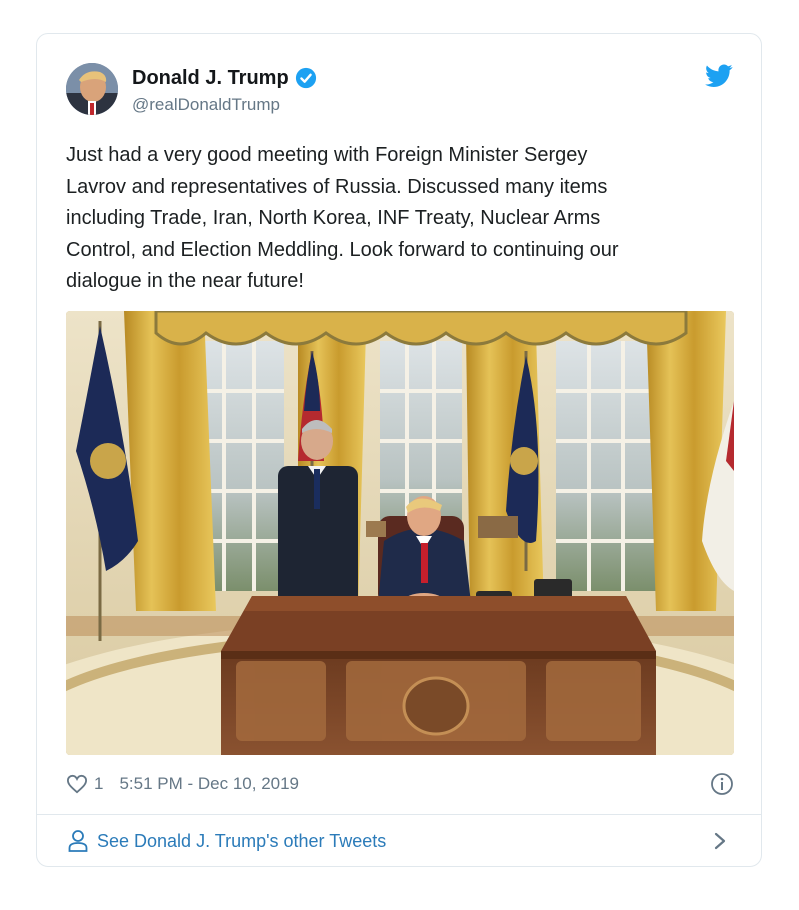 This screenshot has width=799, height=910. What do you see at coordinates (241, 841) in the screenshot?
I see `other-tweets-link: See Donald J. Trump's other Tweets` at bounding box center [241, 841].